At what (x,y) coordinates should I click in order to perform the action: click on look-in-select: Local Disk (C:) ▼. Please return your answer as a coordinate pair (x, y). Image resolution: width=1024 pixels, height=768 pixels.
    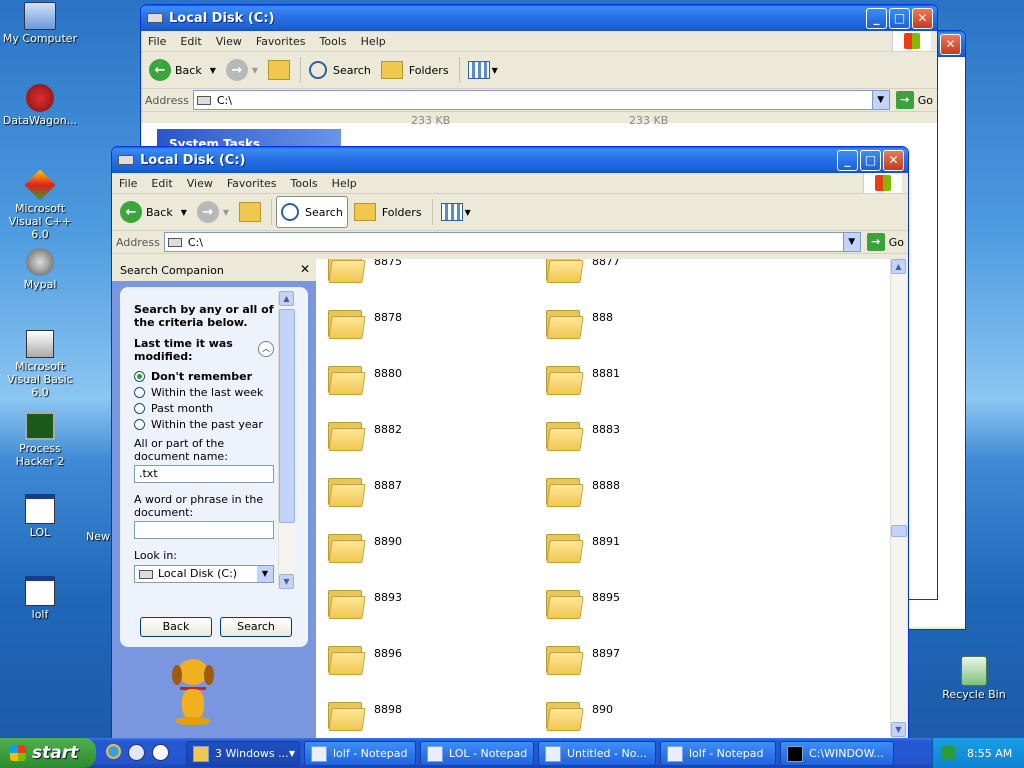
    Looking at the image, I should click on (204, 574).